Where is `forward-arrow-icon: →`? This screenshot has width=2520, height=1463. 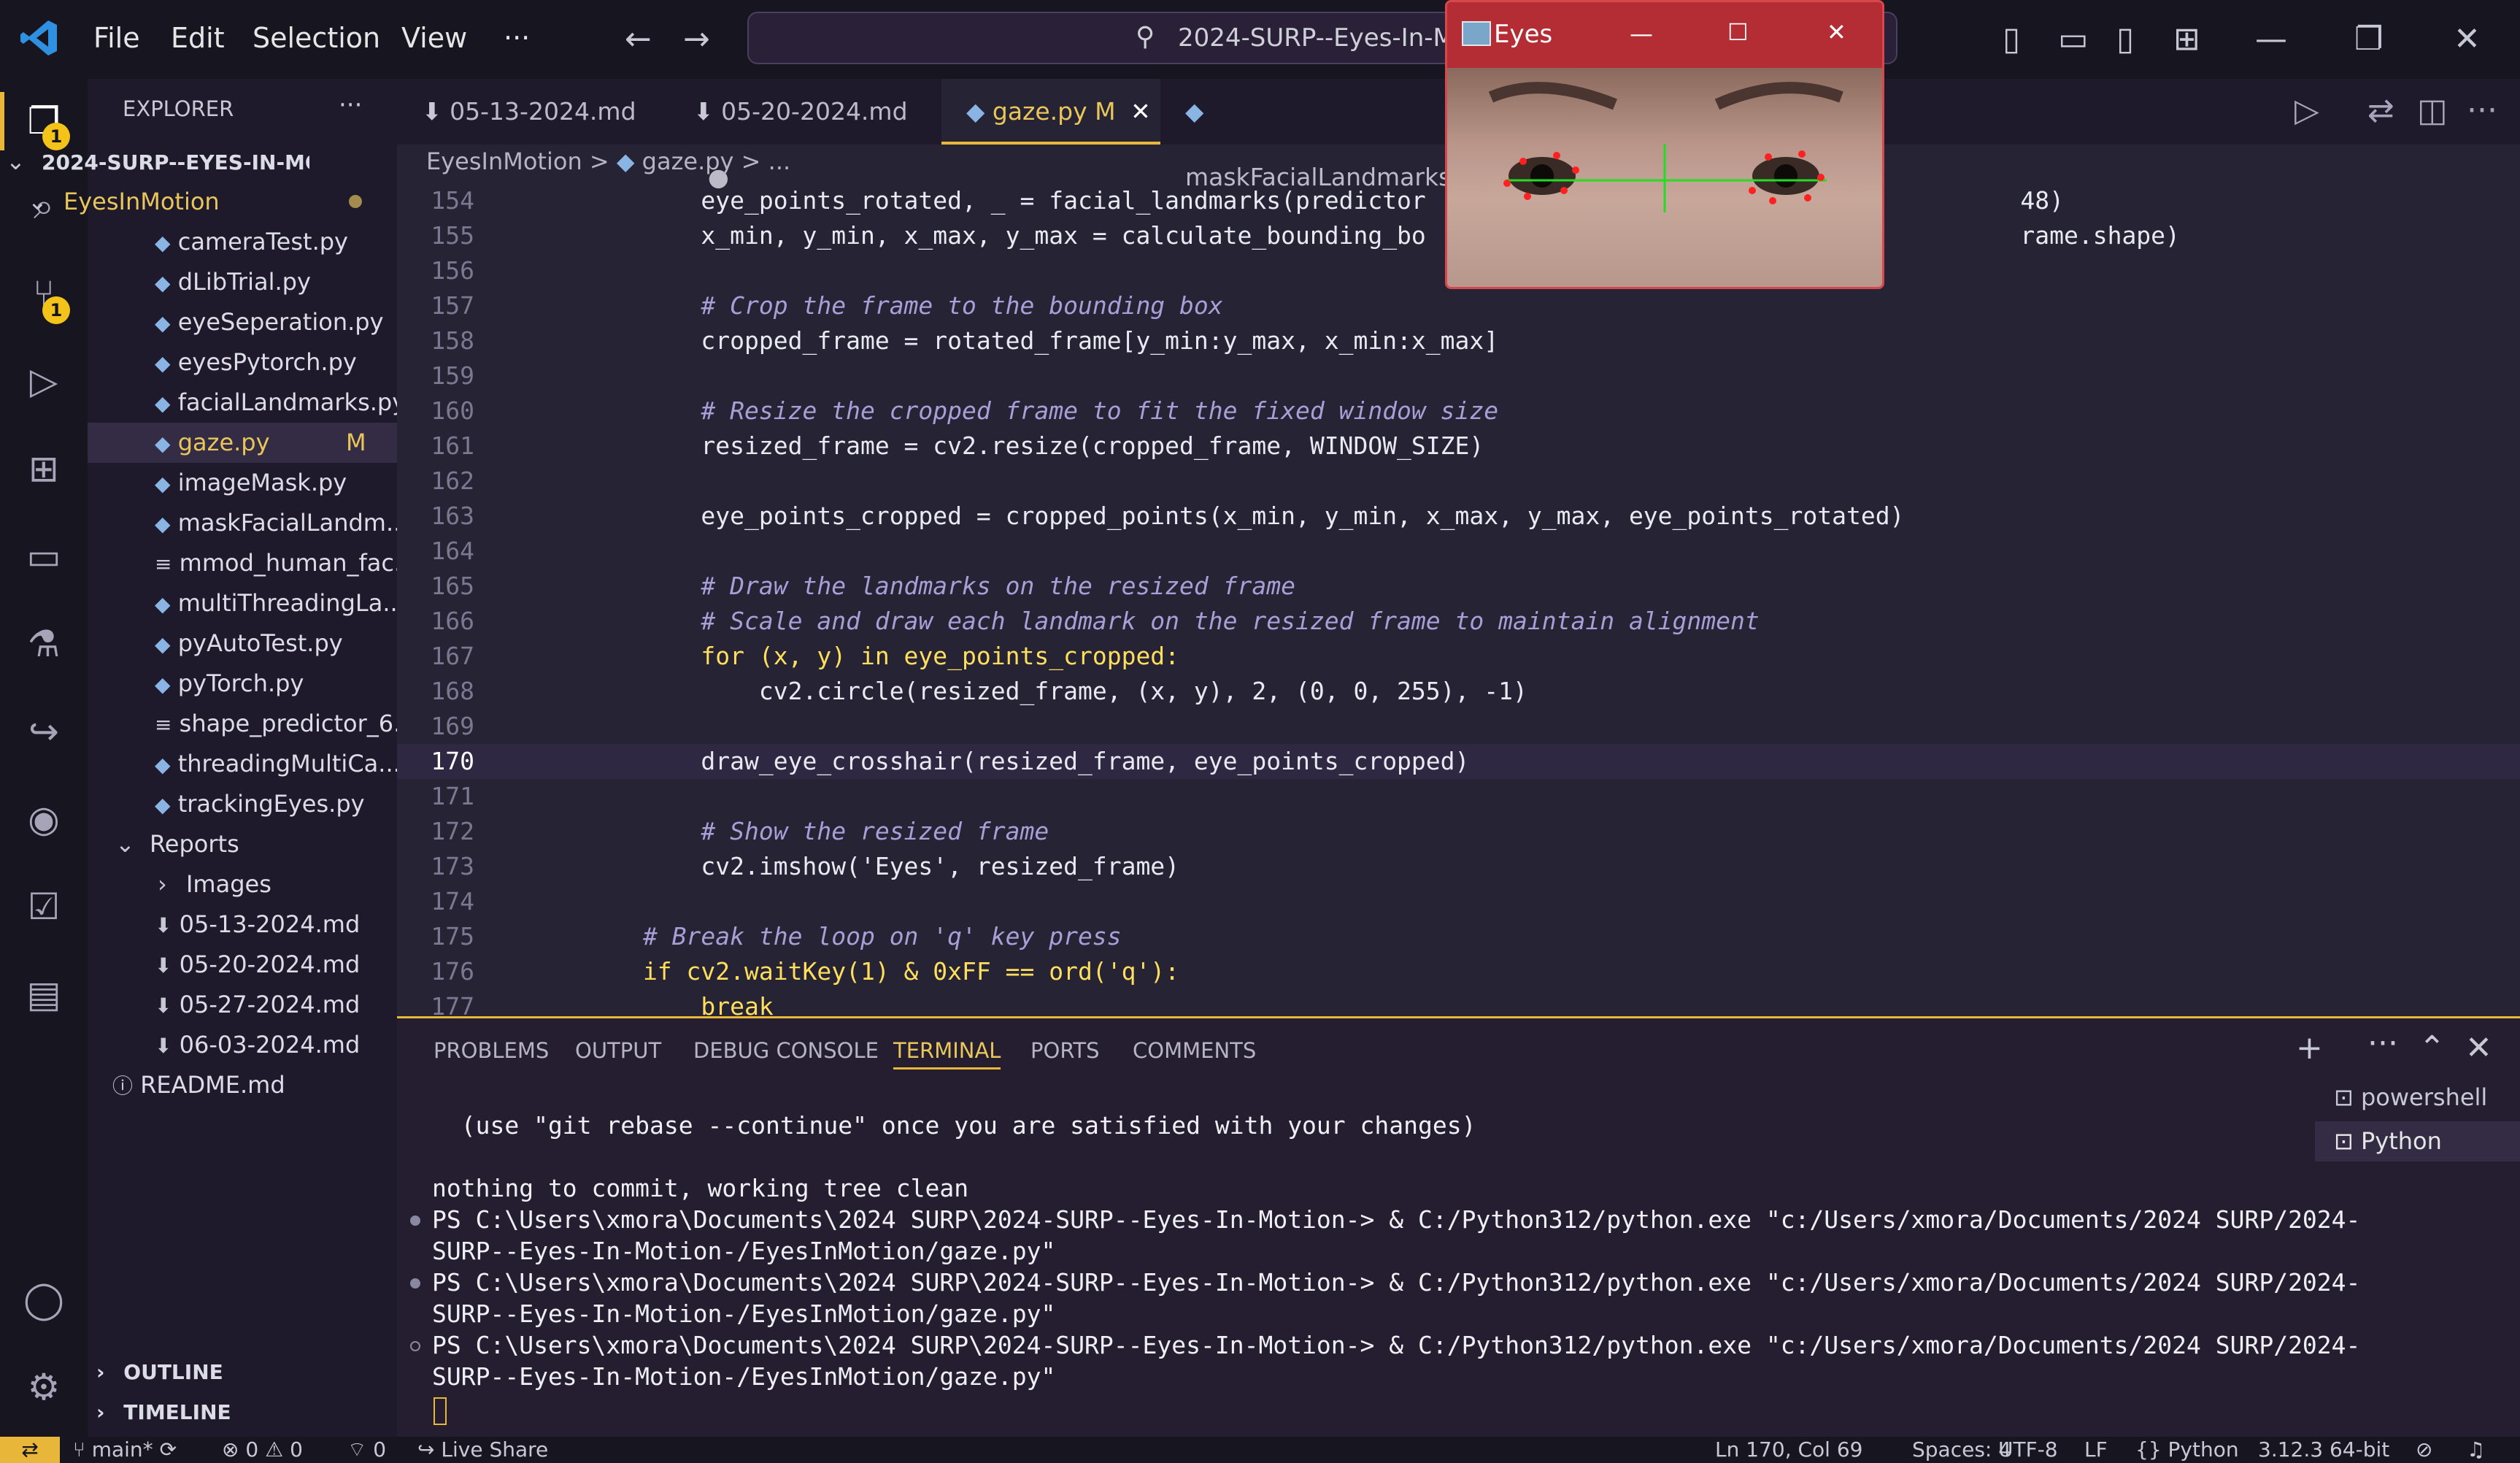
forward-arrow-icon: → is located at coordinates (697, 39).